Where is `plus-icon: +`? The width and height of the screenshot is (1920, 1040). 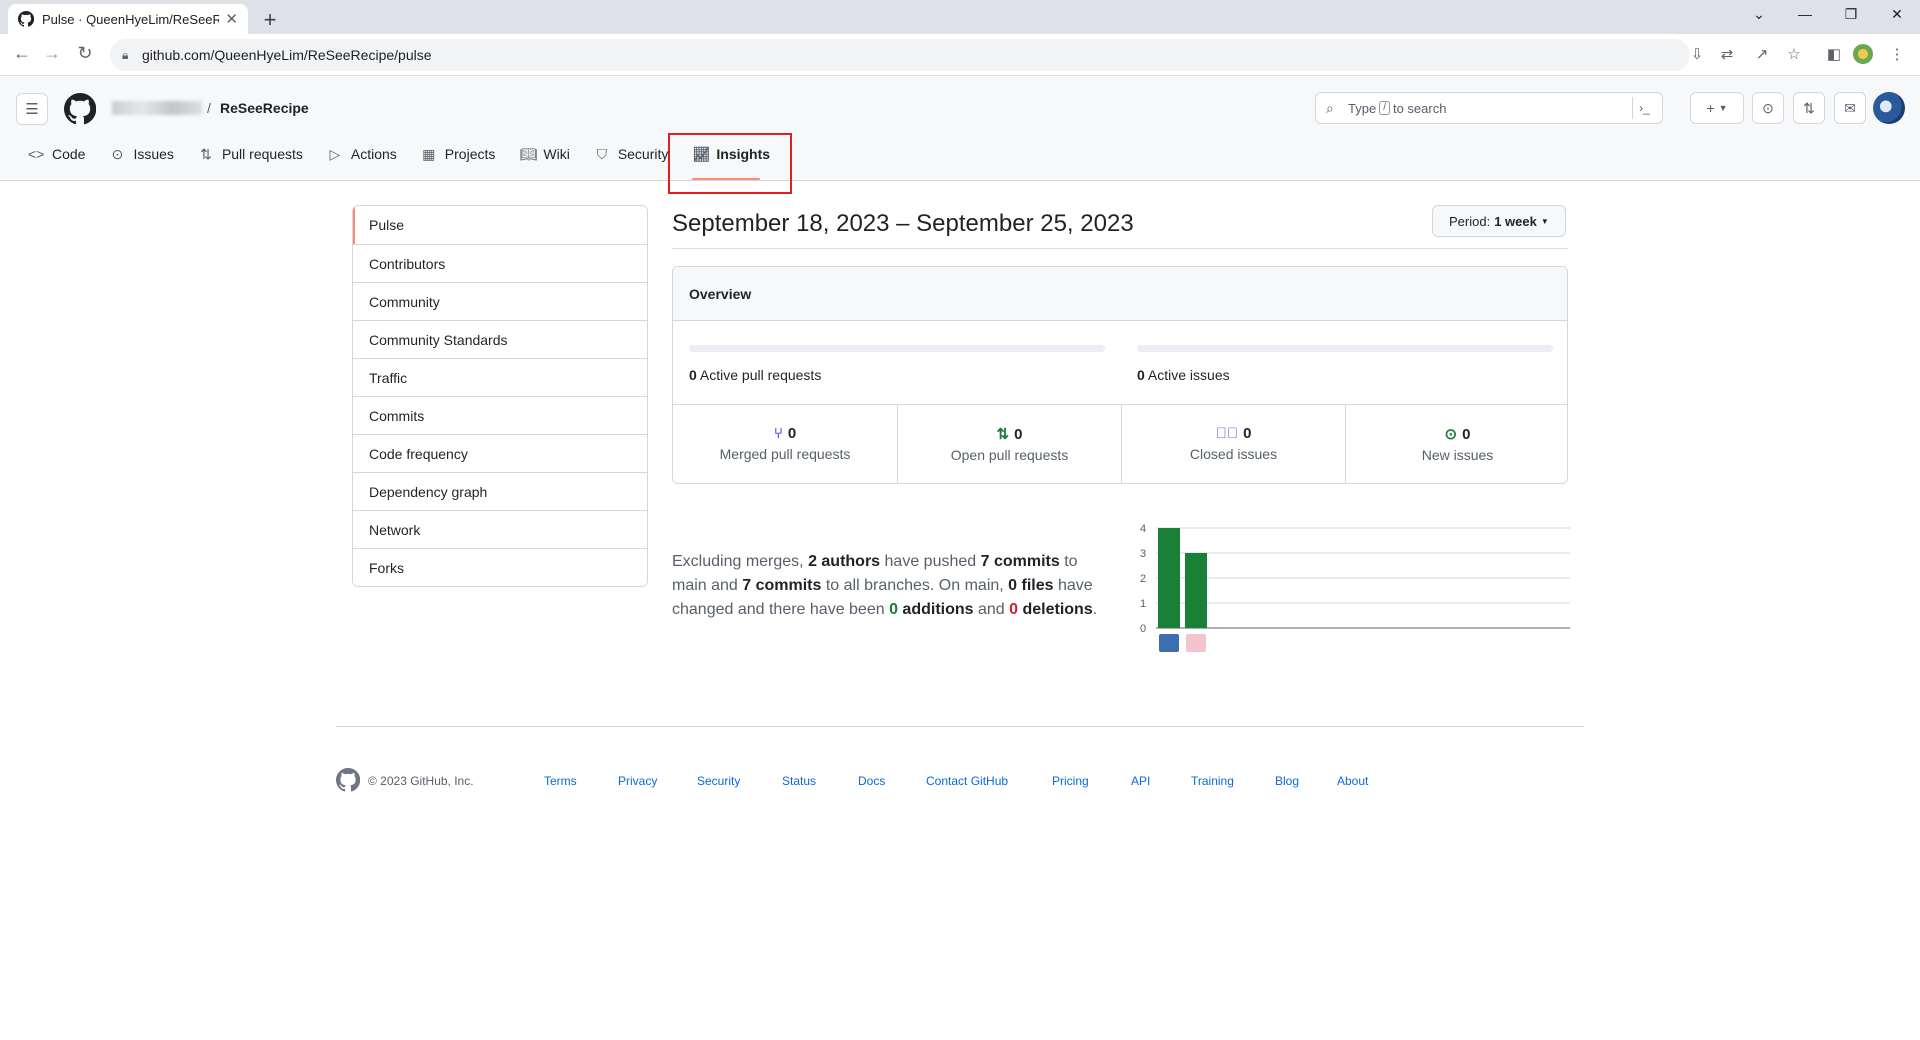 plus-icon: + is located at coordinates (1710, 108).